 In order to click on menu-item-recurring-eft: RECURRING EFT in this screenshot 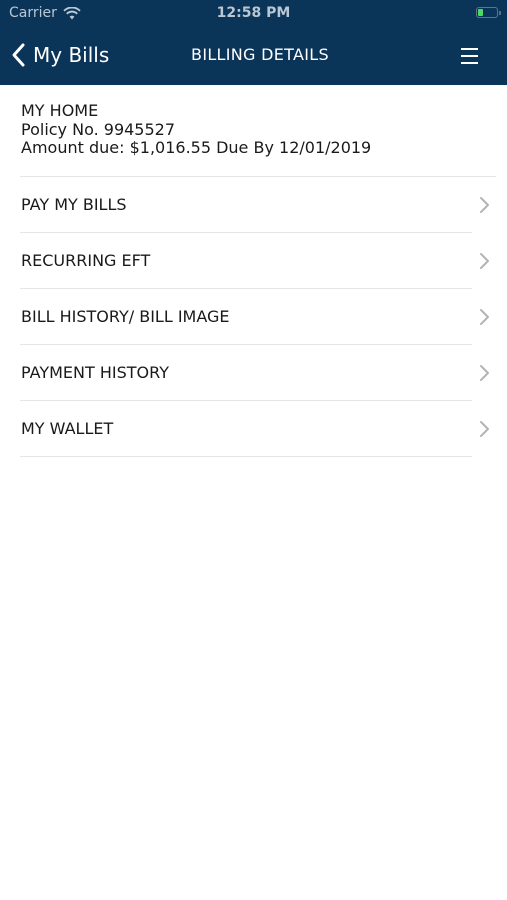, I will do `click(253, 261)`.